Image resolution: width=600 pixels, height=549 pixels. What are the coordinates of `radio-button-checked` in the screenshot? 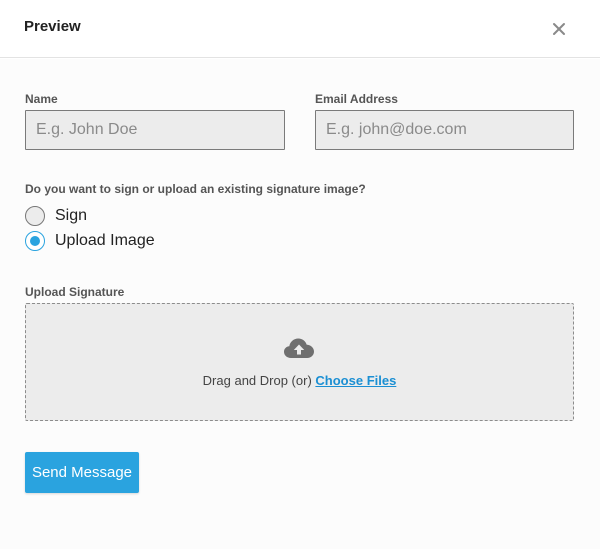 It's located at (35, 241).